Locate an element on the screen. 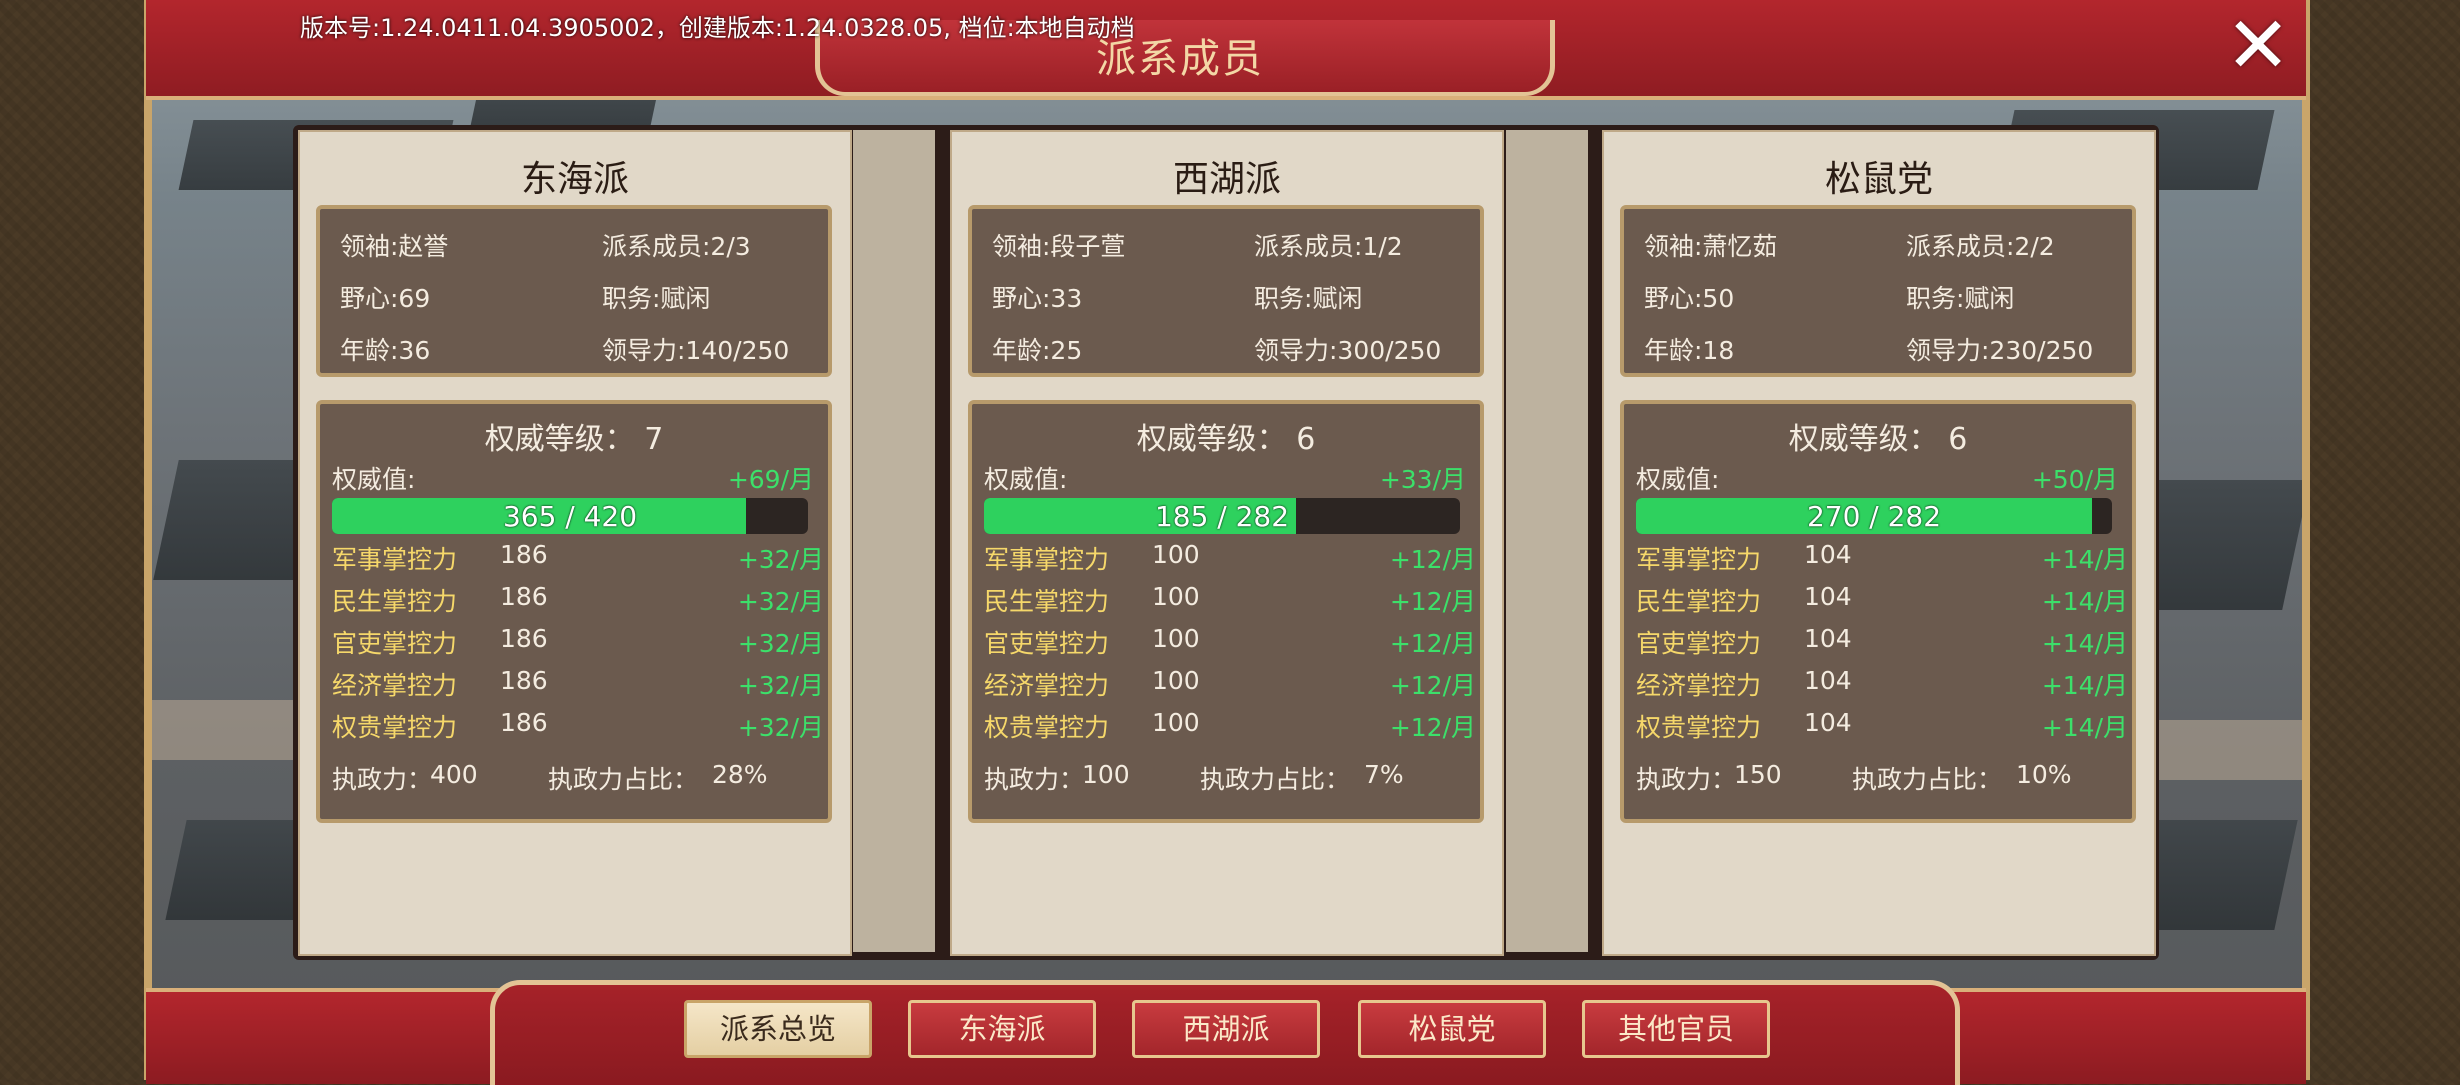  tab-donghai: 东海派 is located at coordinates (1002, 1029).